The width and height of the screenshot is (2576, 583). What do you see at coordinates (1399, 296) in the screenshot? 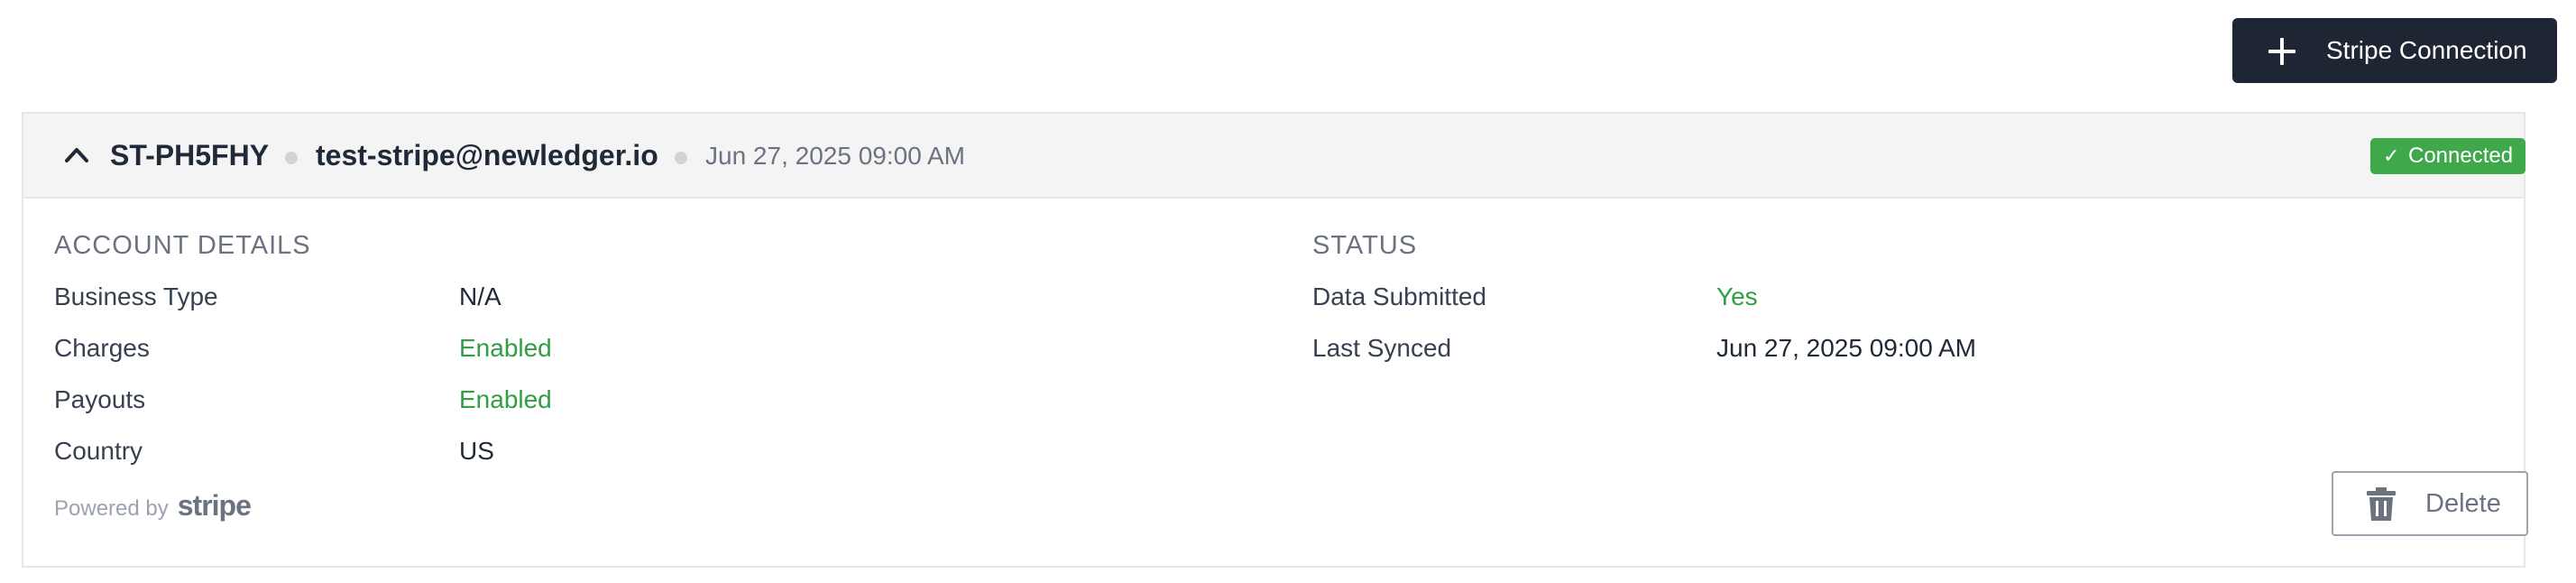
I see `status-label-data-submitted: Data Submitted` at bounding box center [1399, 296].